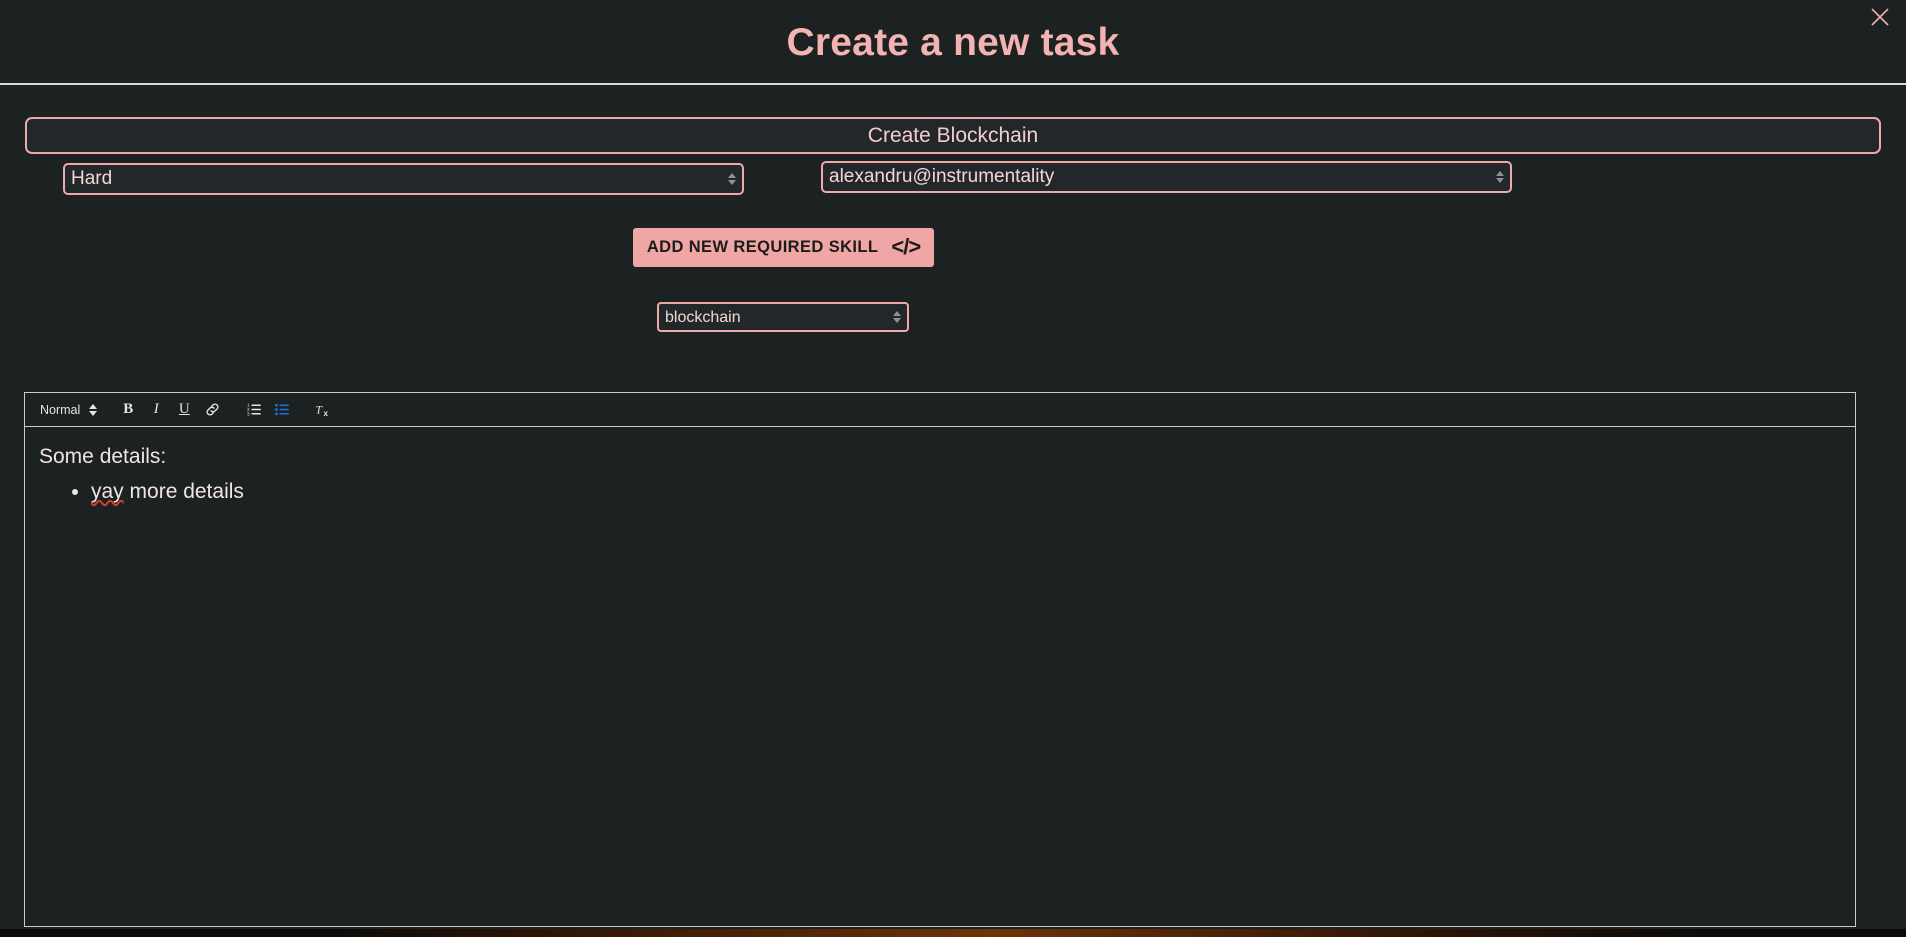  I want to click on add-new-required-skill-button: ADD NEW REQUIRED SKILL </>, so click(783, 247).